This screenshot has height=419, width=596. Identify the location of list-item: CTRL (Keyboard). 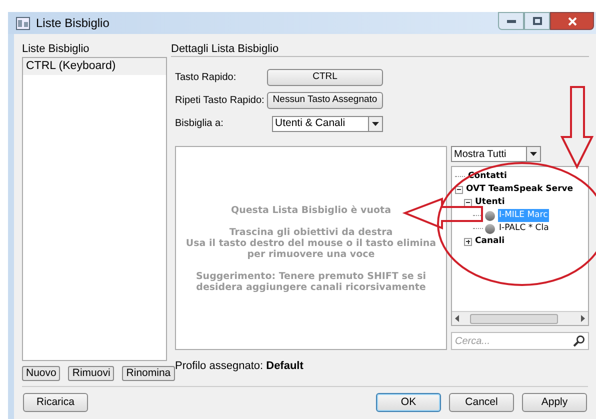
(94, 67).